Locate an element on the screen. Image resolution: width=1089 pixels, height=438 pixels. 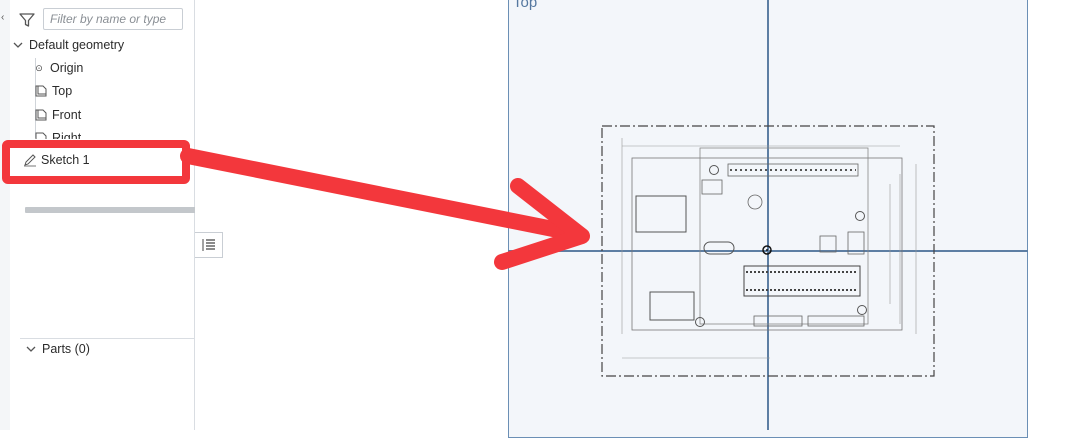
filter-row is located at coordinates (107, 20).